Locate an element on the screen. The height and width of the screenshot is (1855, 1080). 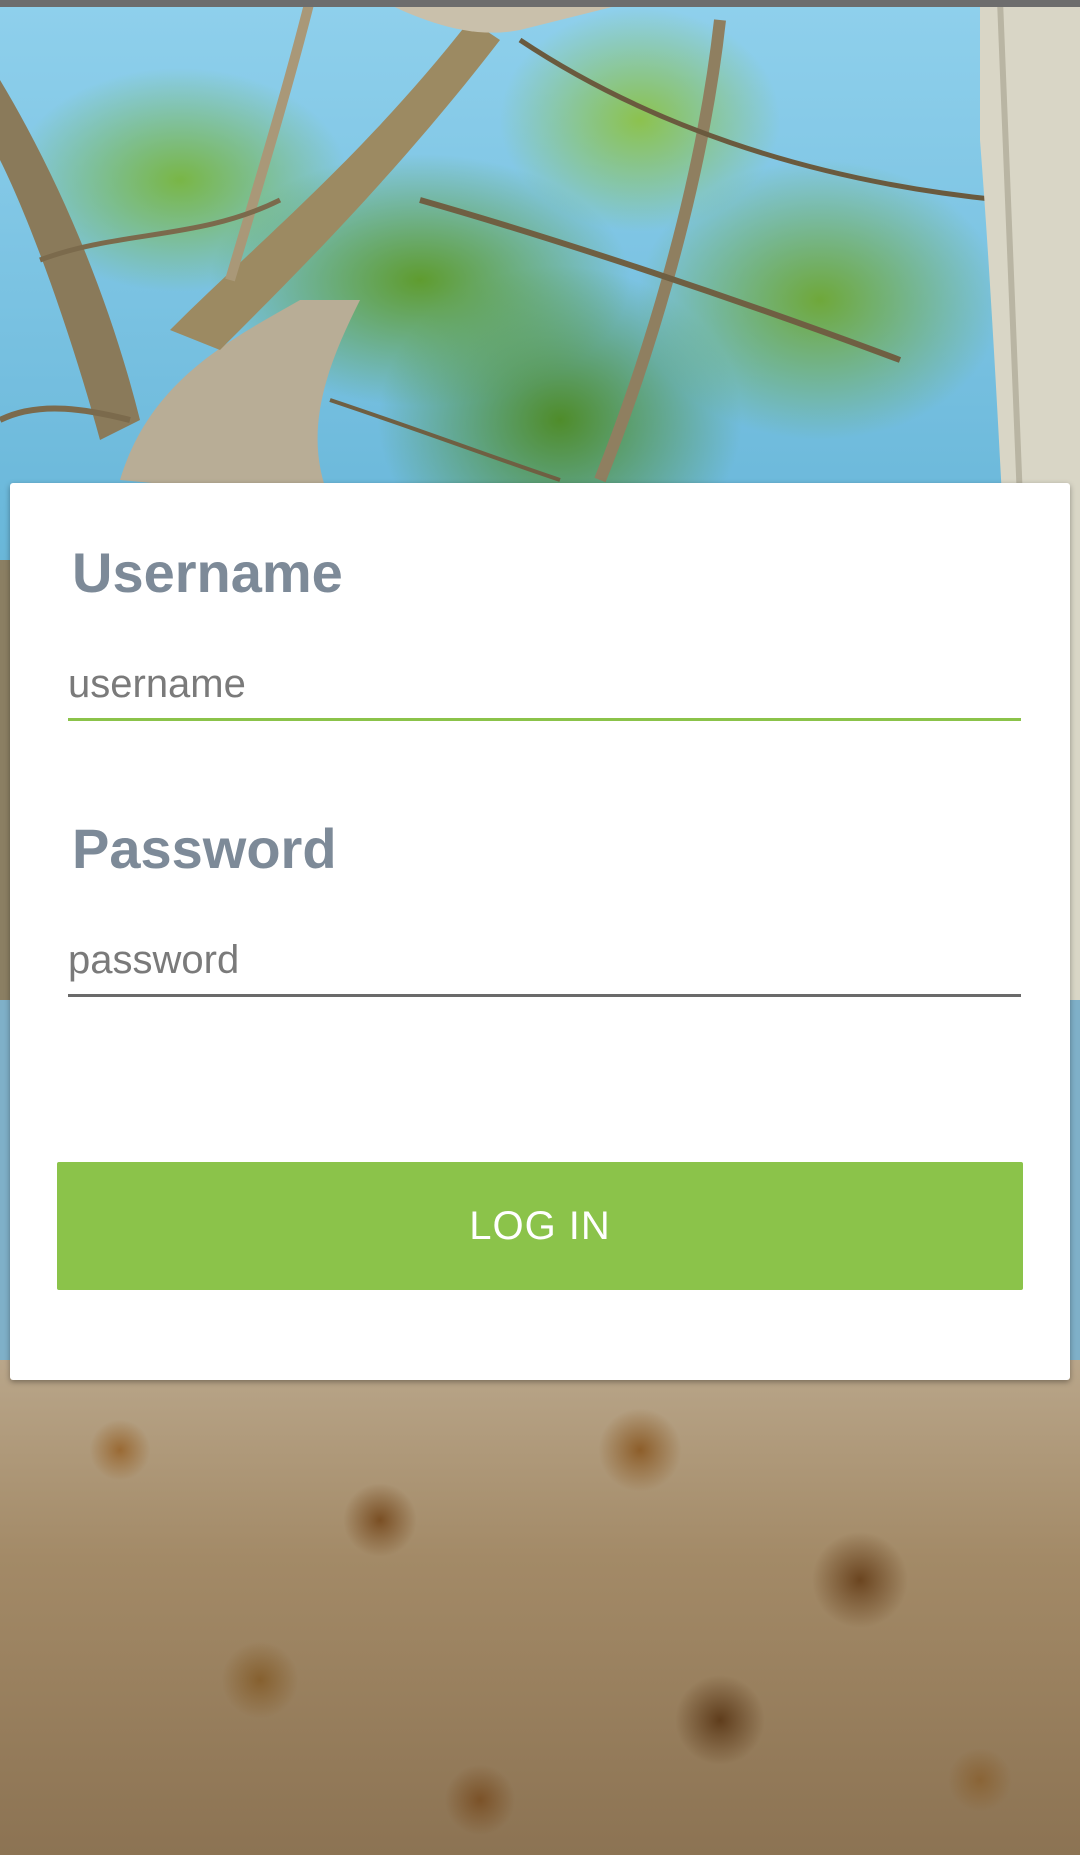
status-bar-strip is located at coordinates (540, 3).